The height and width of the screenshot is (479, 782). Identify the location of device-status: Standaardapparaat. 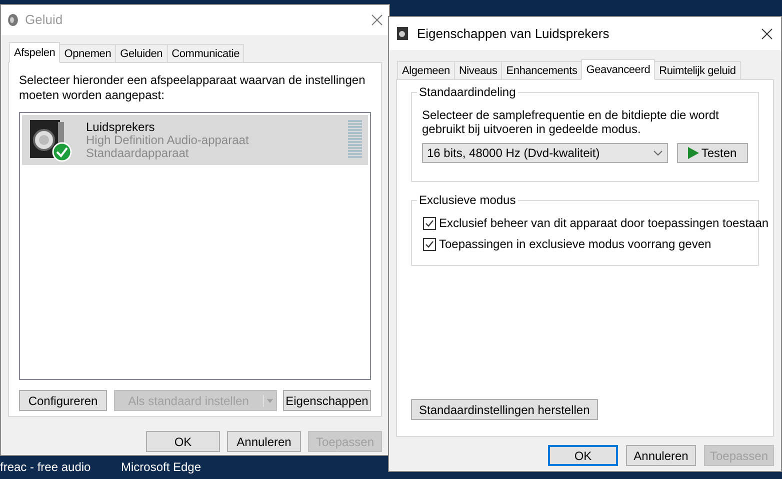
(137, 153).